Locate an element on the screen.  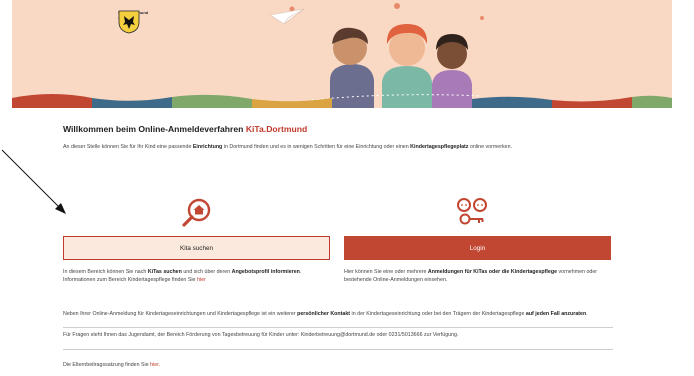
right-text-1: Hier können Sie eine oder mehrere is located at coordinates (386, 272).